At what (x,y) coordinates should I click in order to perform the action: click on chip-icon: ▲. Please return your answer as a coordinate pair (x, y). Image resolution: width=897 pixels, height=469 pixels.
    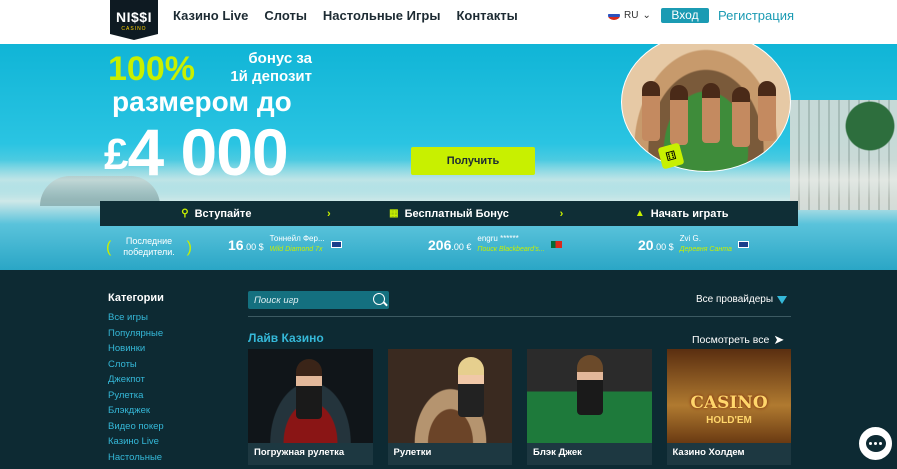
    Looking at the image, I should click on (639, 213).